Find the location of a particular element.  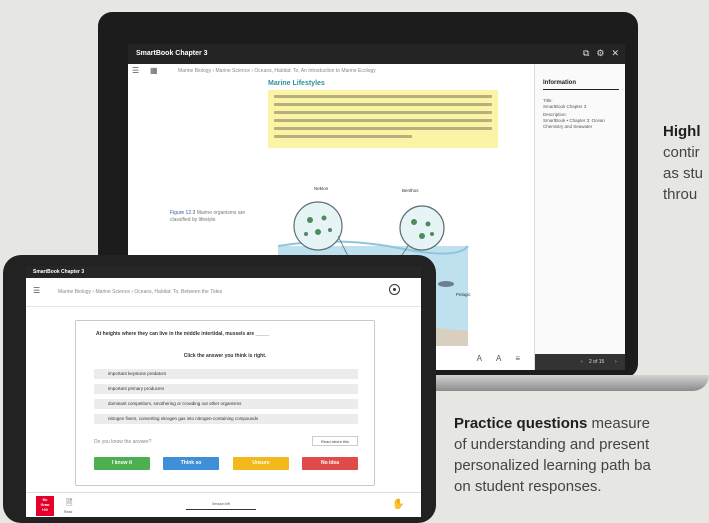

i-know-it-button: I know it is located at coordinates (122, 463).